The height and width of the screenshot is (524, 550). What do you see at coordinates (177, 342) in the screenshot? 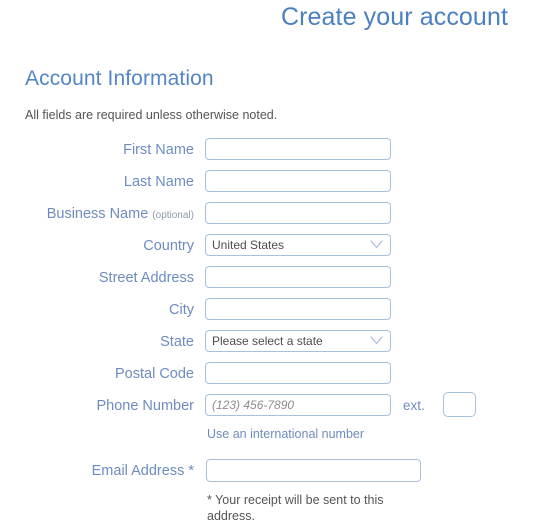
I see `label-state: State` at bounding box center [177, 342].